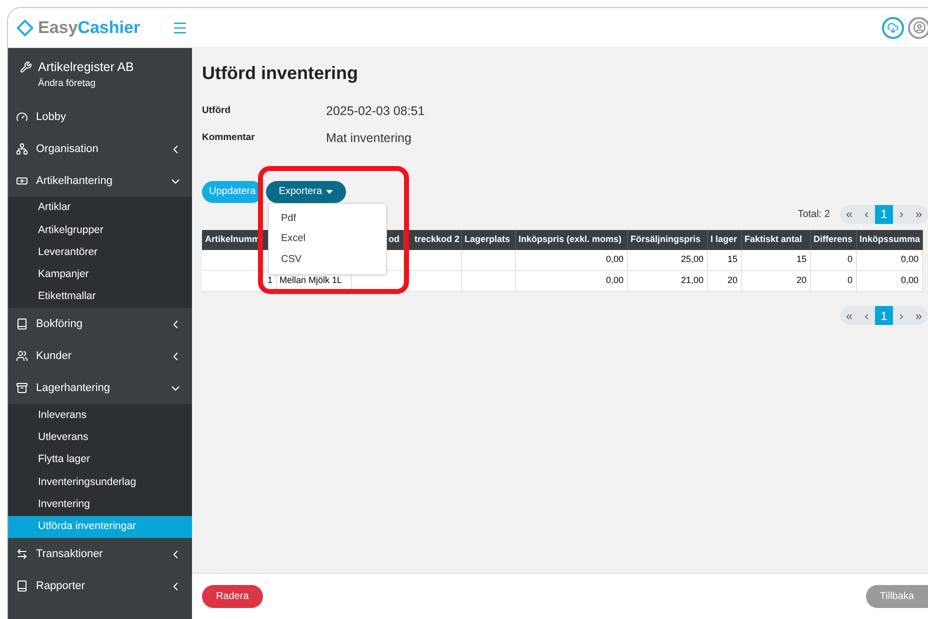 The height and width of the screenshot is (619, 928). Describe the element at coordinates (100, 505) in the screenshot. I see `submenu-item: Inventering` at that location.